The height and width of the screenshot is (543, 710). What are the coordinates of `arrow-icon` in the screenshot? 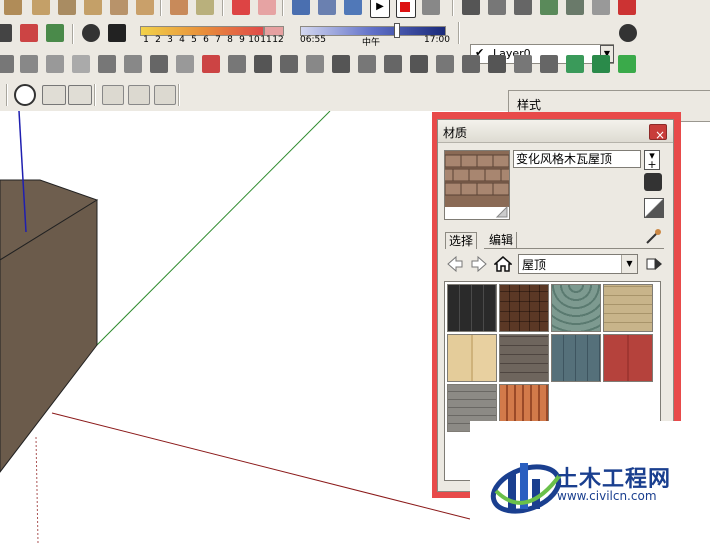 It's located at (6, 33).